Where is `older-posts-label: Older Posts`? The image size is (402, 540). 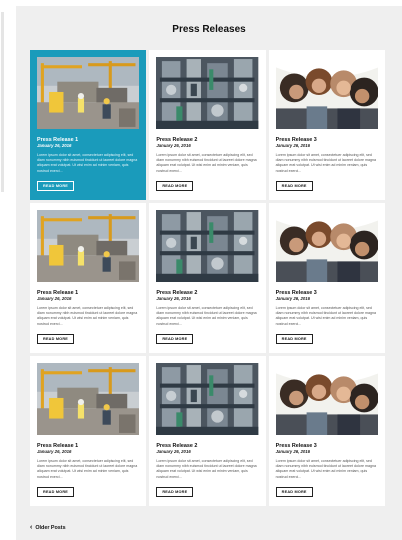 older-posts-label: Older Posts is located at coordinates (50, 527).